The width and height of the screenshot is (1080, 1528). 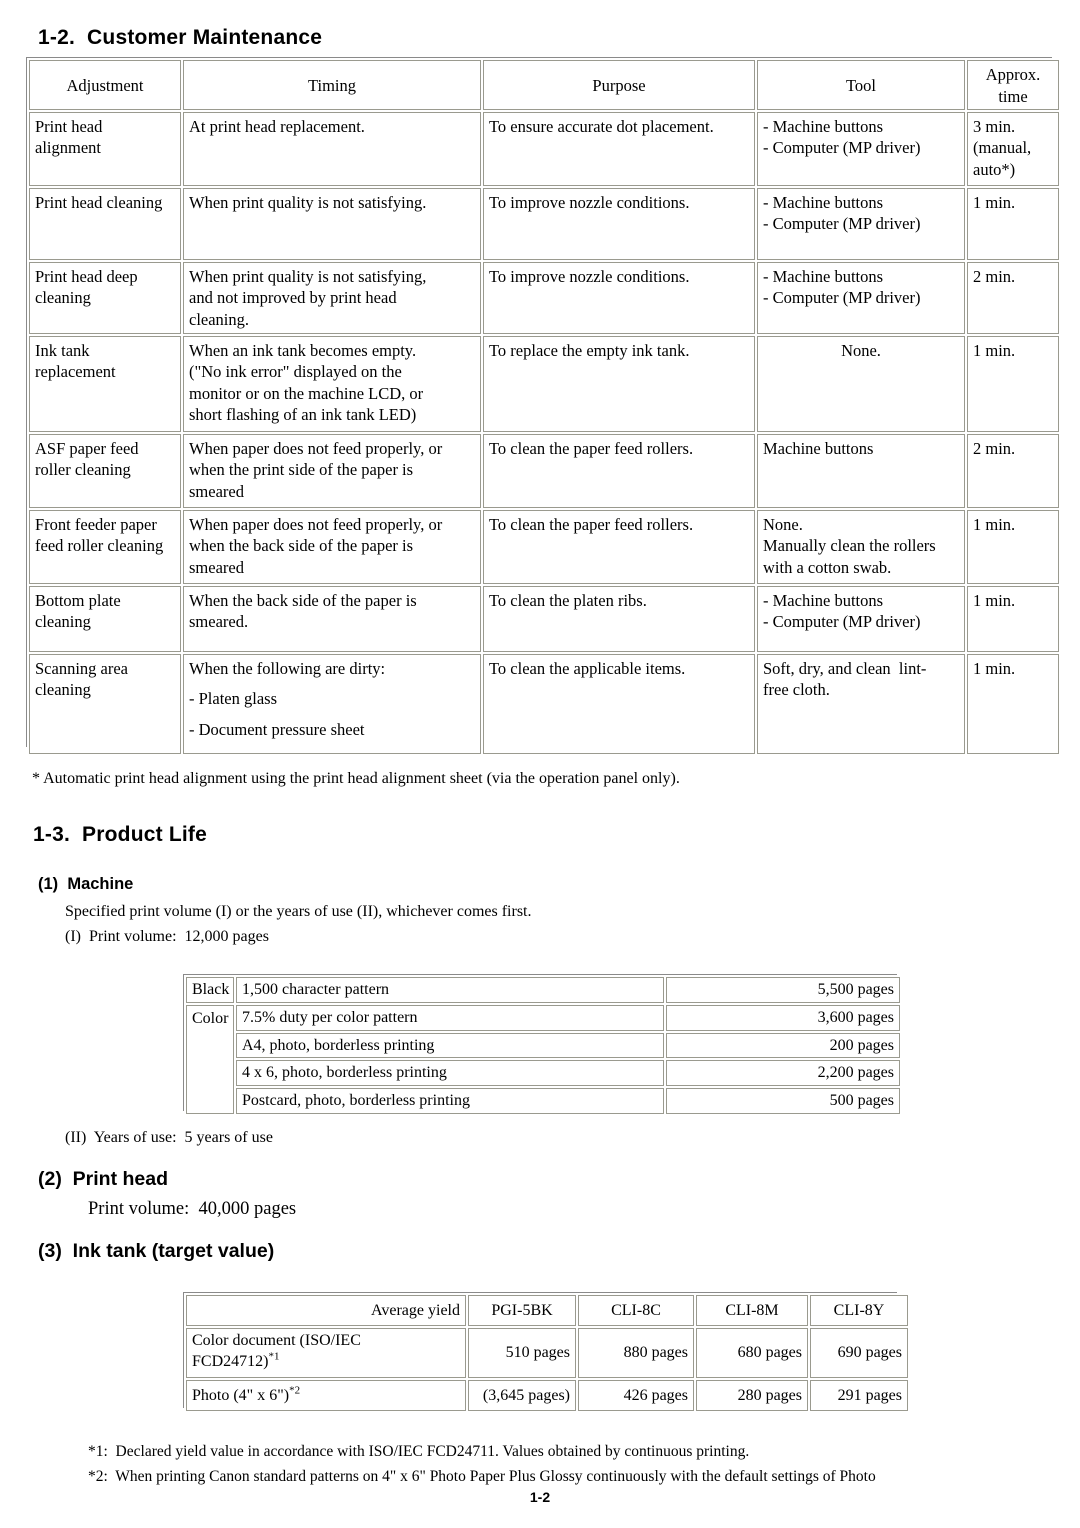 I want to click on machine-print-volume: (I) Print volume: 12,000 pages, so click(x=167, y=936).